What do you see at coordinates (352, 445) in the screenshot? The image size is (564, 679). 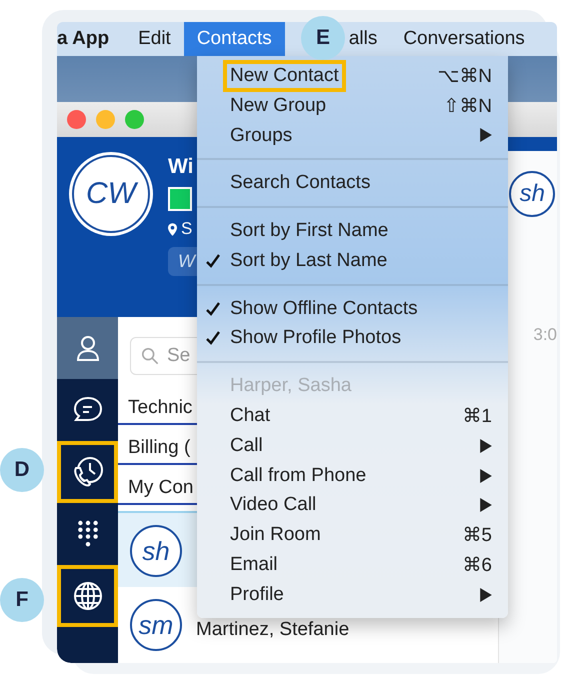 I see `menu-item: Call` at bounding box center [352, 445].